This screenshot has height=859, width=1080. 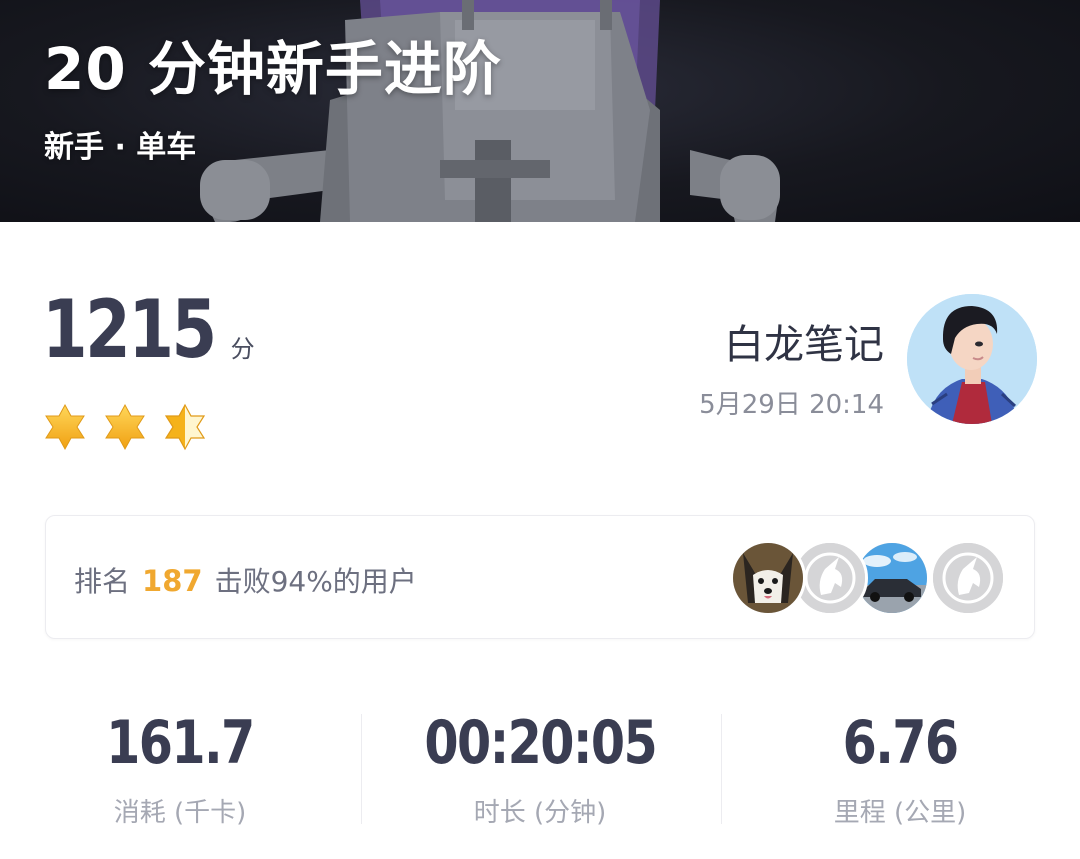 I want to click on star-half-icon, so click(x=185, y=427).